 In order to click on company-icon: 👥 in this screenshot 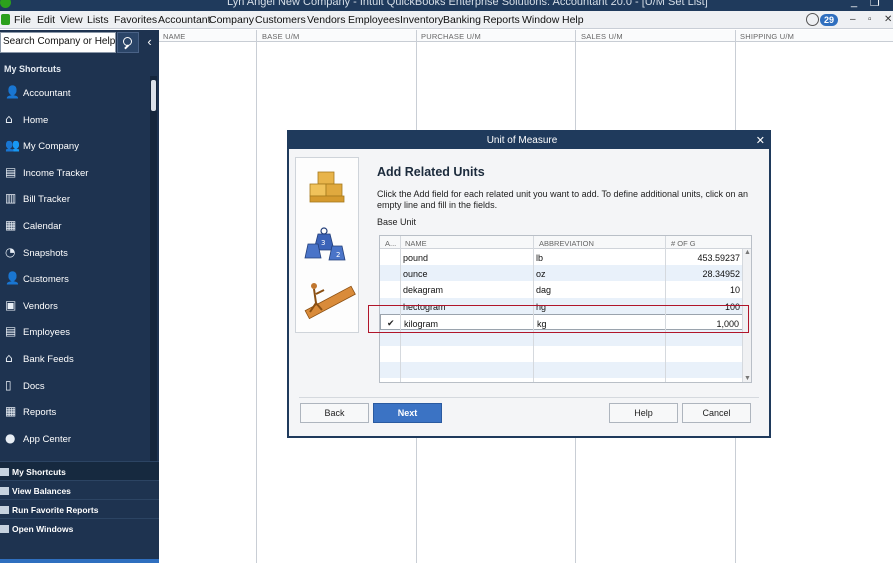, I will do `click(12, 145)`.